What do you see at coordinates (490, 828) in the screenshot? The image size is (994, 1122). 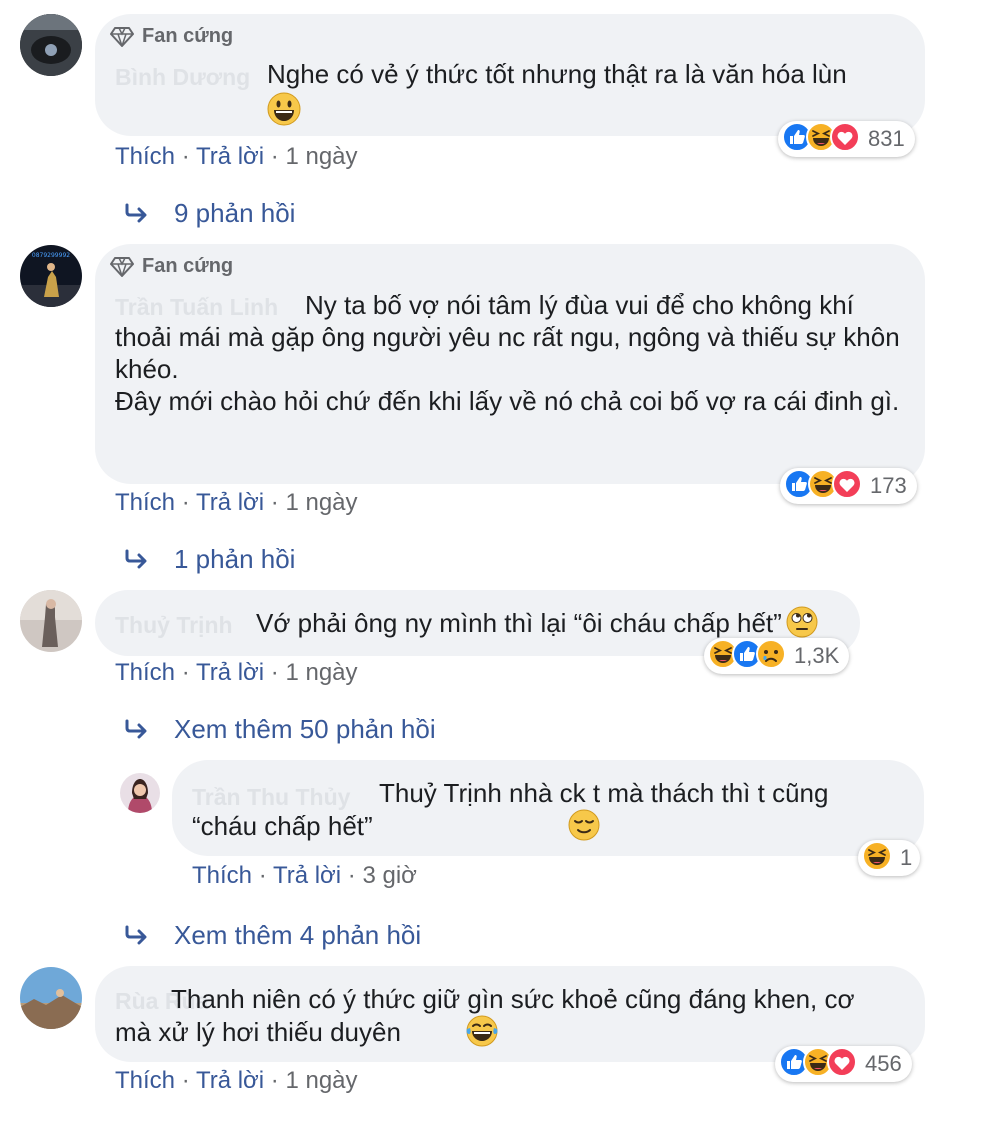 I see `relieved-emoji-icon` at bounding box center [490, 828].